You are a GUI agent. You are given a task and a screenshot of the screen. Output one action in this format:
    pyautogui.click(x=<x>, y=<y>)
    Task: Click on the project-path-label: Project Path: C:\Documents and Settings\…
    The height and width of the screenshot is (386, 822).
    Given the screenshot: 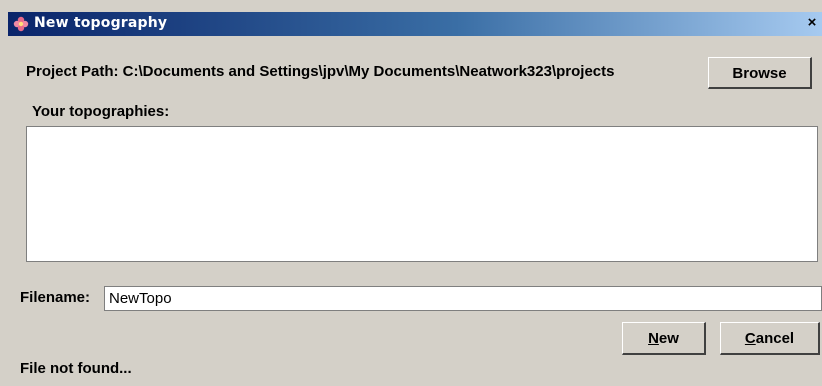 What is the action you would take?
    pyautogui.click(x=320, y=71)
    